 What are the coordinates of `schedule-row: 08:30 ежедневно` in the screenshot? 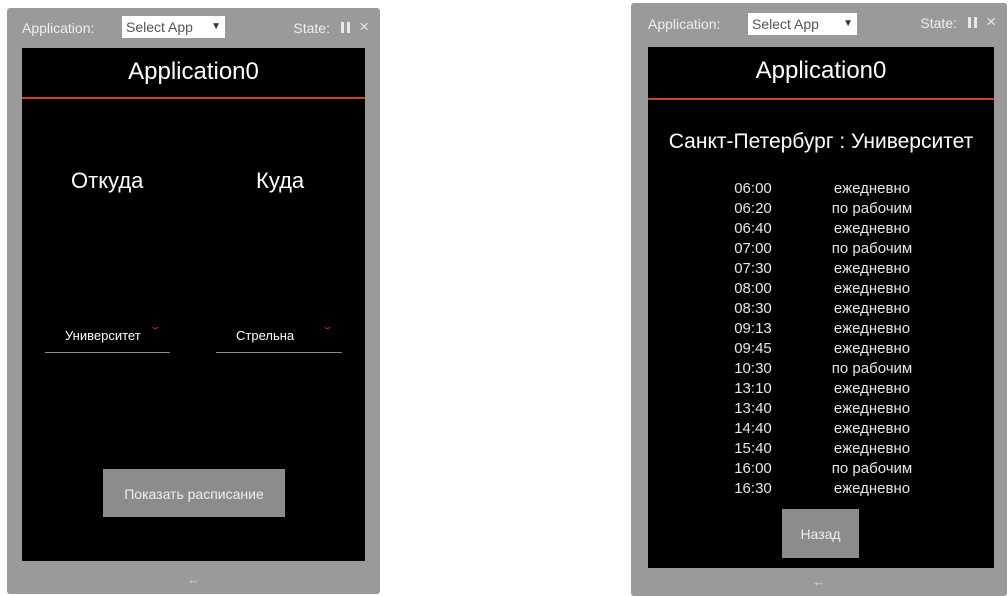 It's located at (821, 309).